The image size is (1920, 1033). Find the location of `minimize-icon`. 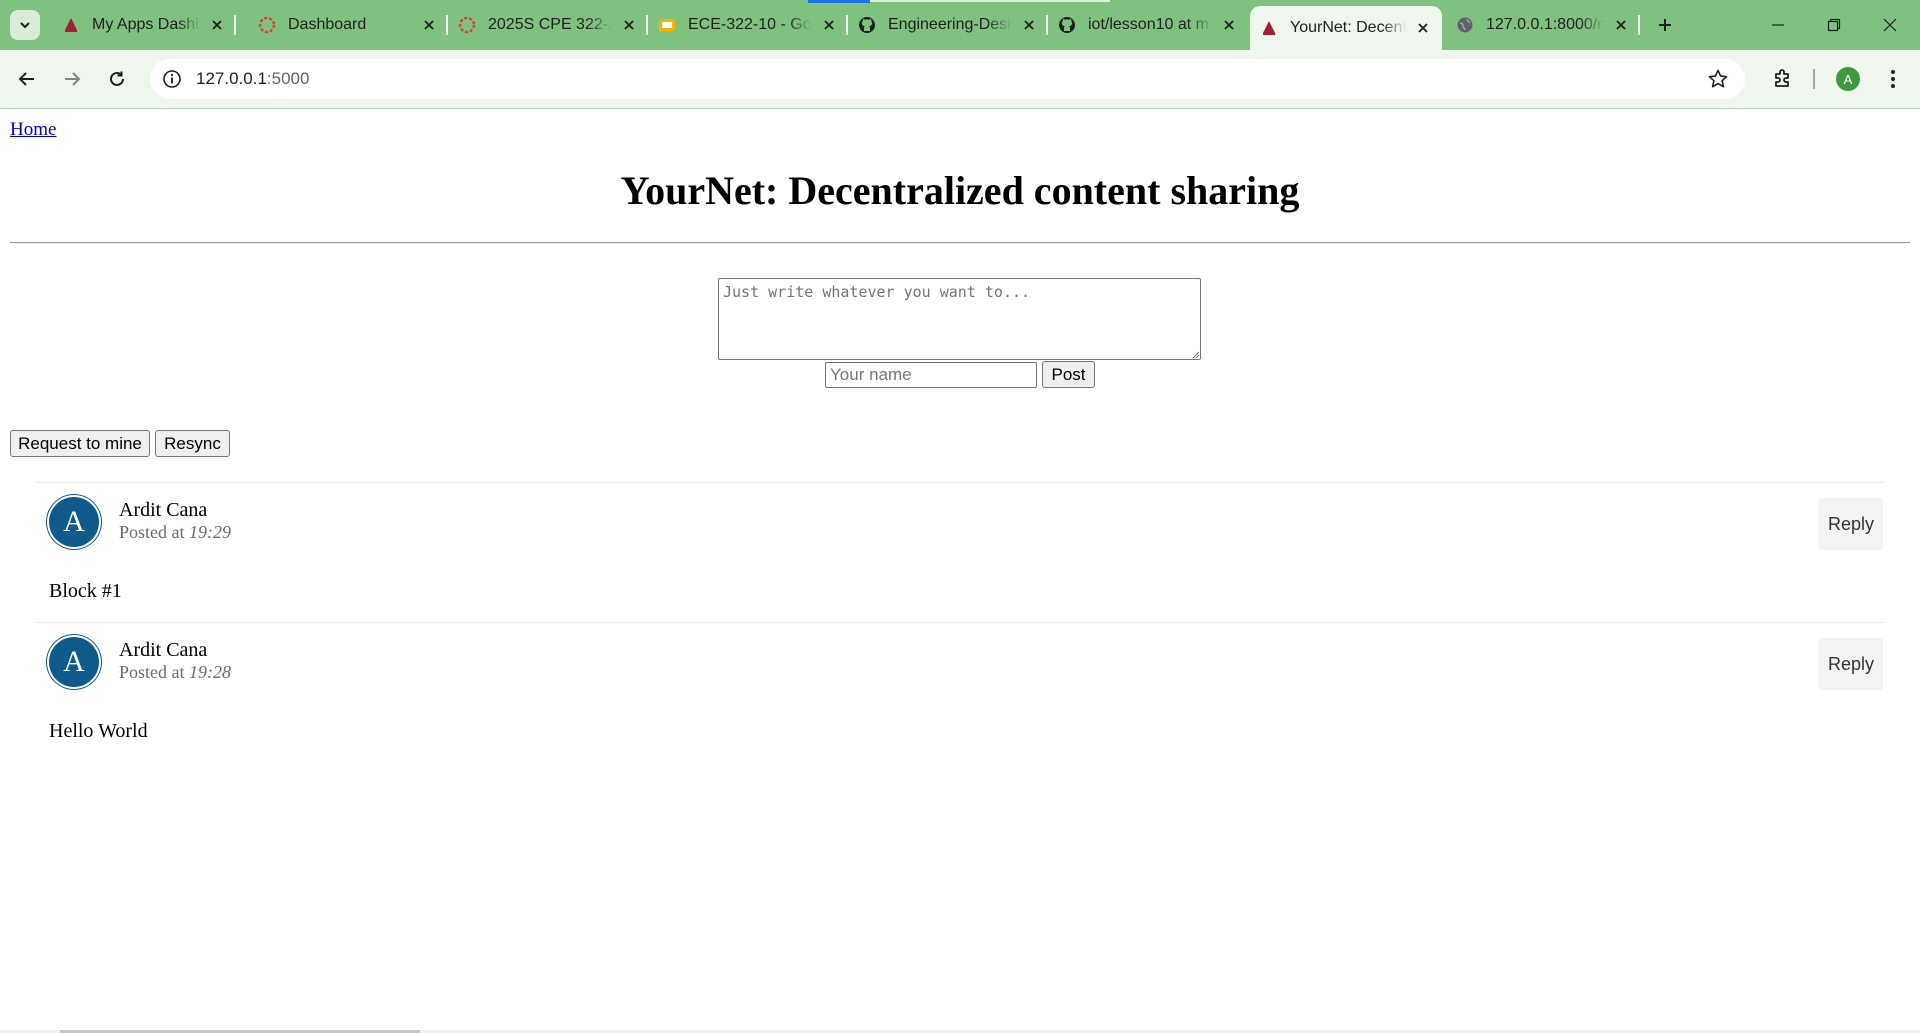

minimize-icon is located at coordinates (1778, 25).